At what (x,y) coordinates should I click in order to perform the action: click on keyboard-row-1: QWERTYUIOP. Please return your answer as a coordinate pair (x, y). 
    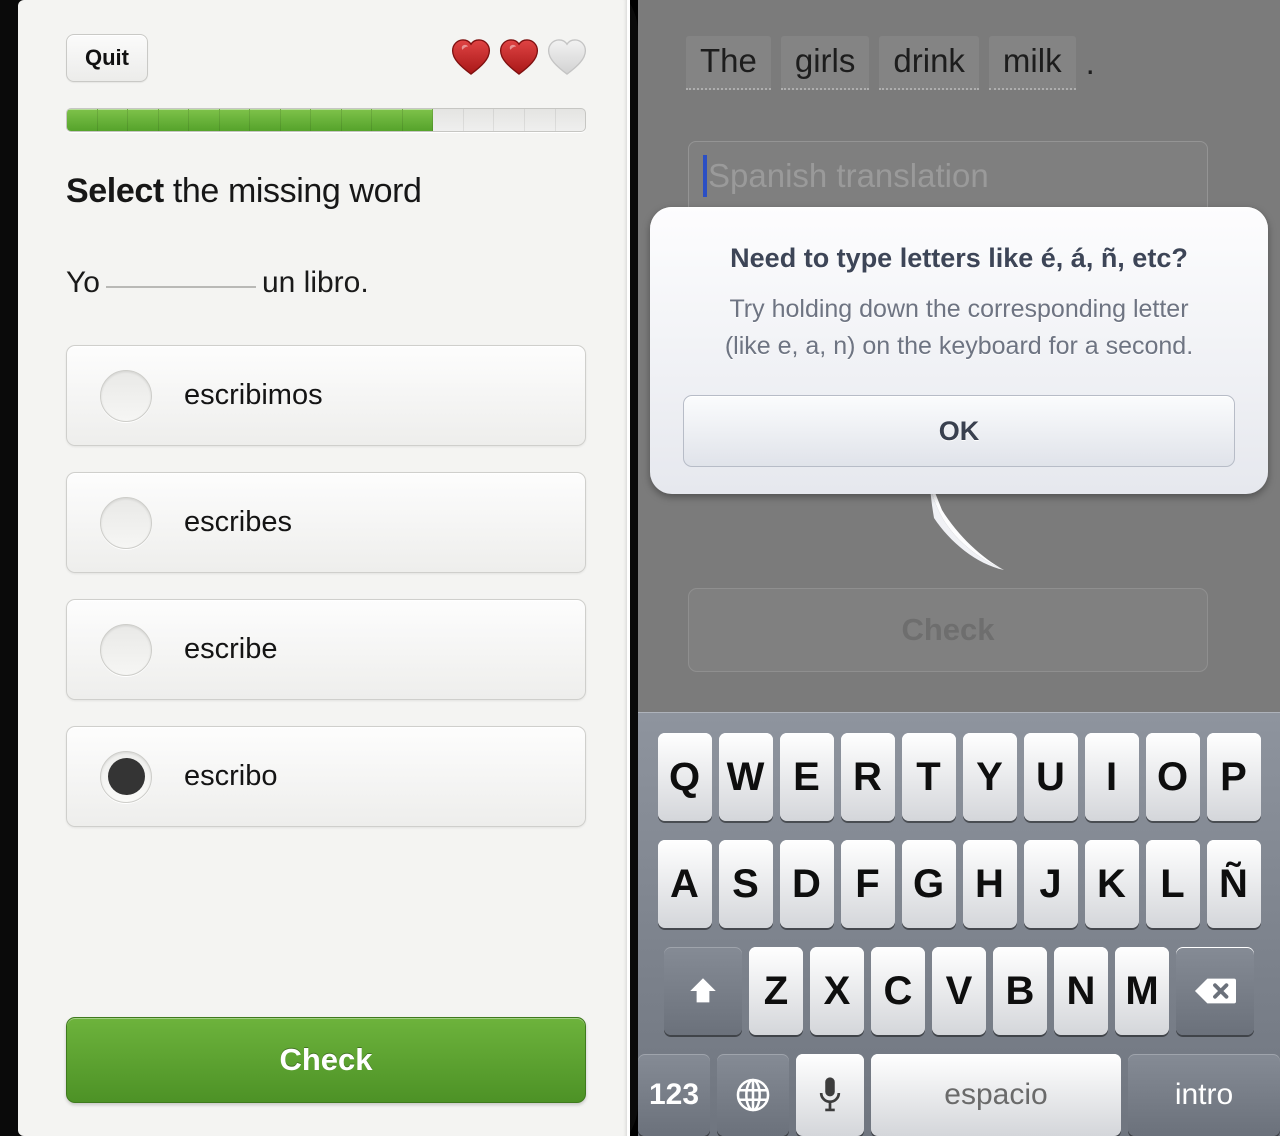
    Looking at the image, I should click on (959, 777).